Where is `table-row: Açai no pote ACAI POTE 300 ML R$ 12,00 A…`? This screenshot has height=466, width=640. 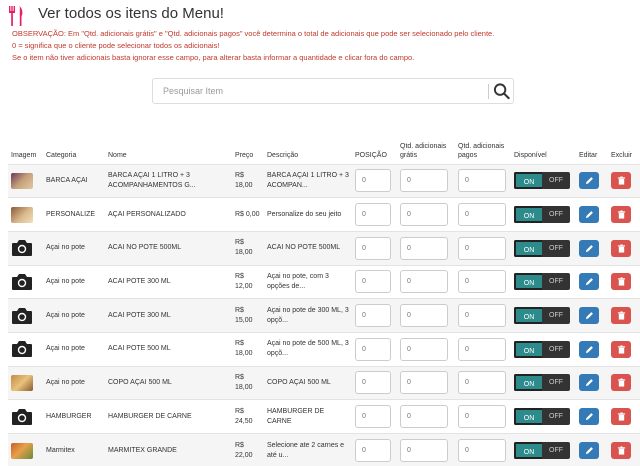
table-row: Açai no pote ACAI POTE 300 ML R$ 12,00 A… is located at coordinates (324, 281).